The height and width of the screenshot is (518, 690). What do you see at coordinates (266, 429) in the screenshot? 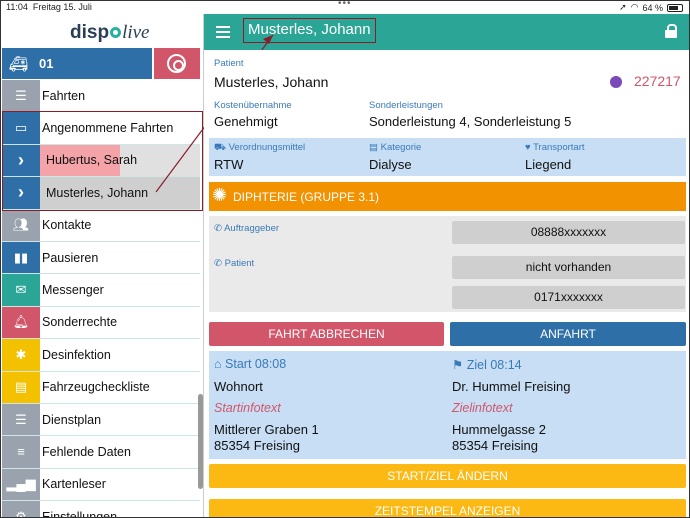
I see `start-street: Mittlerer Graben 1` at bounding box center [266, 429].